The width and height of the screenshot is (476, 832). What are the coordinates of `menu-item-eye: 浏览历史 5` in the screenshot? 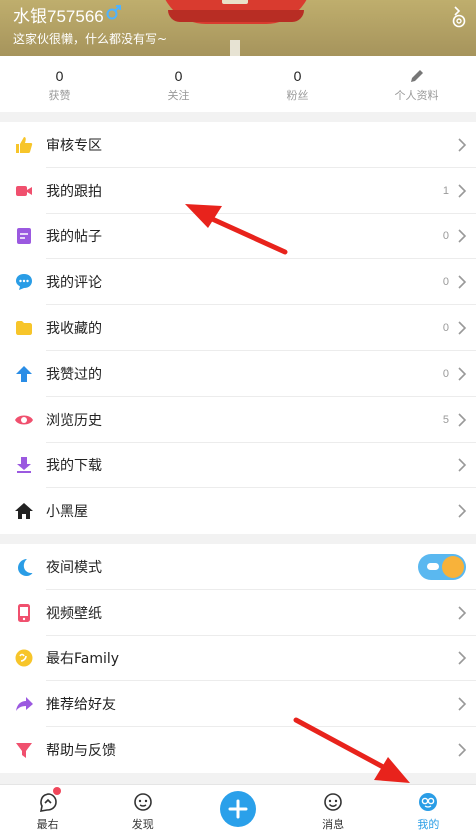 It's located at (238, 420).